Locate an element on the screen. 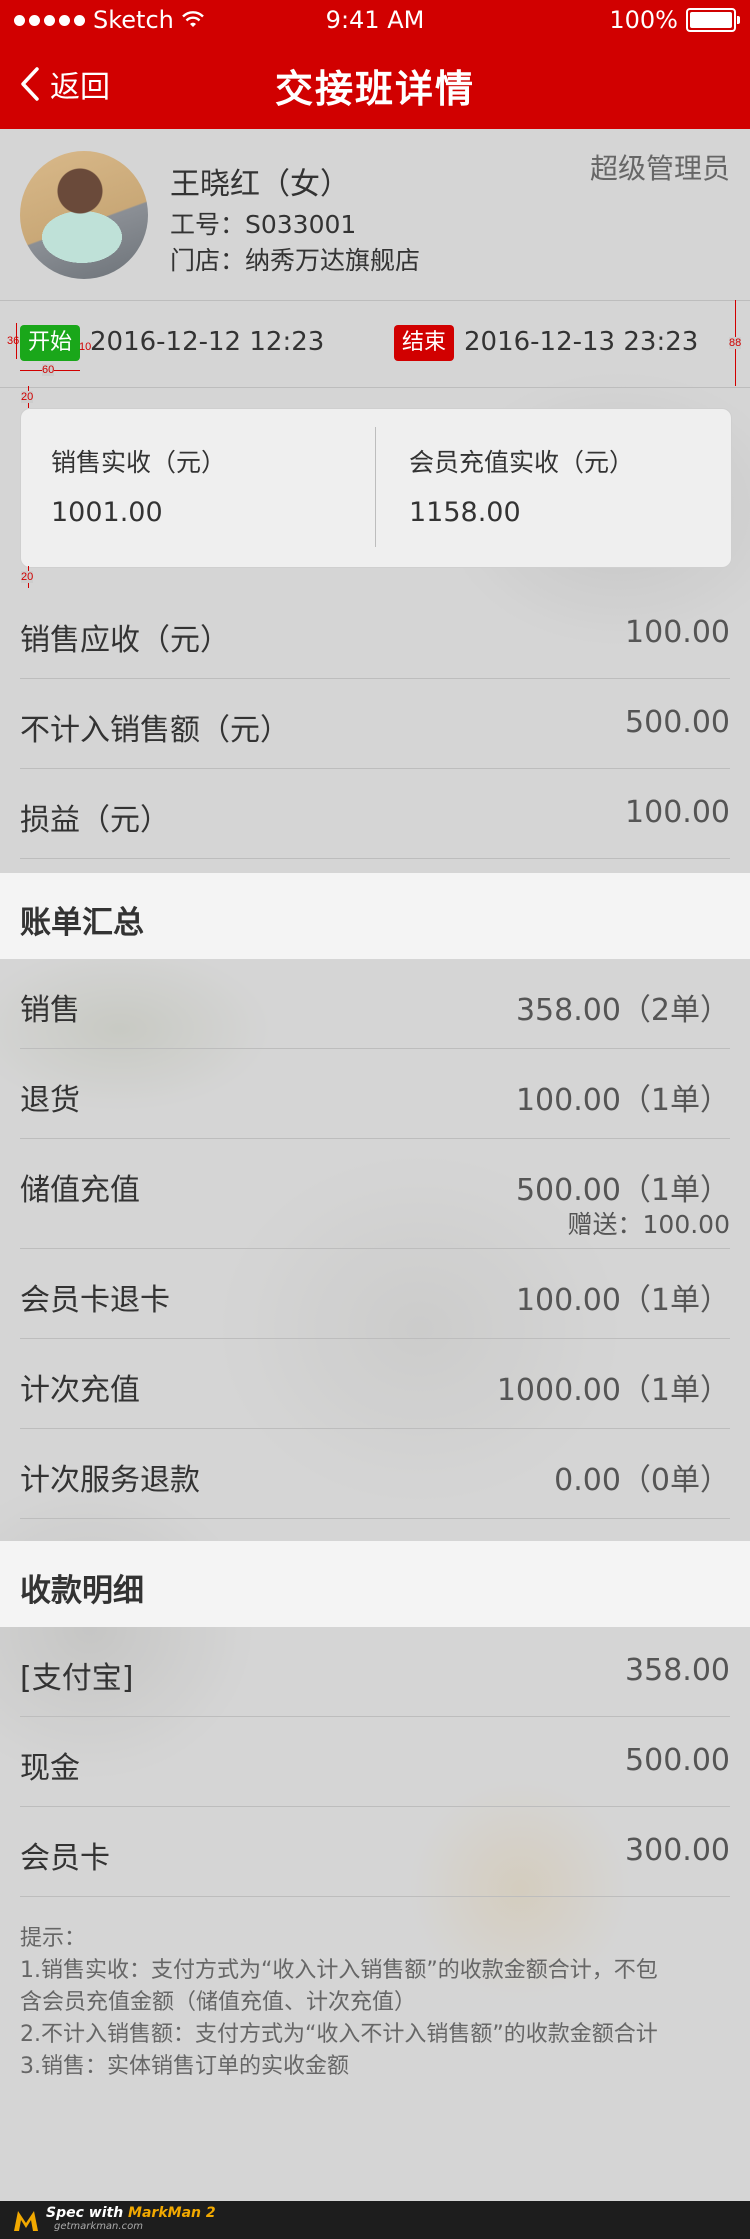 This screenshot has height=2239, width=750. end-tag: 结束 is located at coordinates (424, 343).